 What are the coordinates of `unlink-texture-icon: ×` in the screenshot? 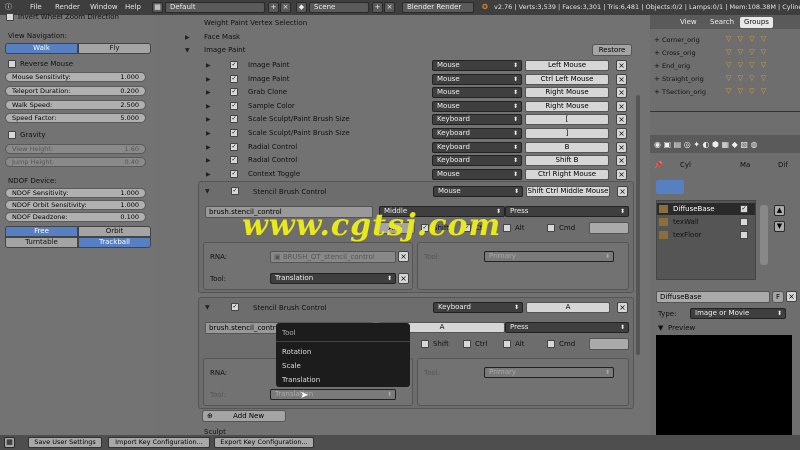 It's located at (791, 296).